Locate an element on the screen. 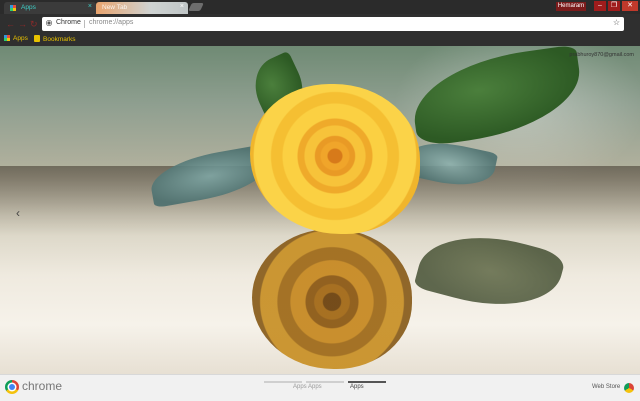 The height and width of the screenshot is (401, 640). origin-chip: Chrome is located at coordinates (68, 22).